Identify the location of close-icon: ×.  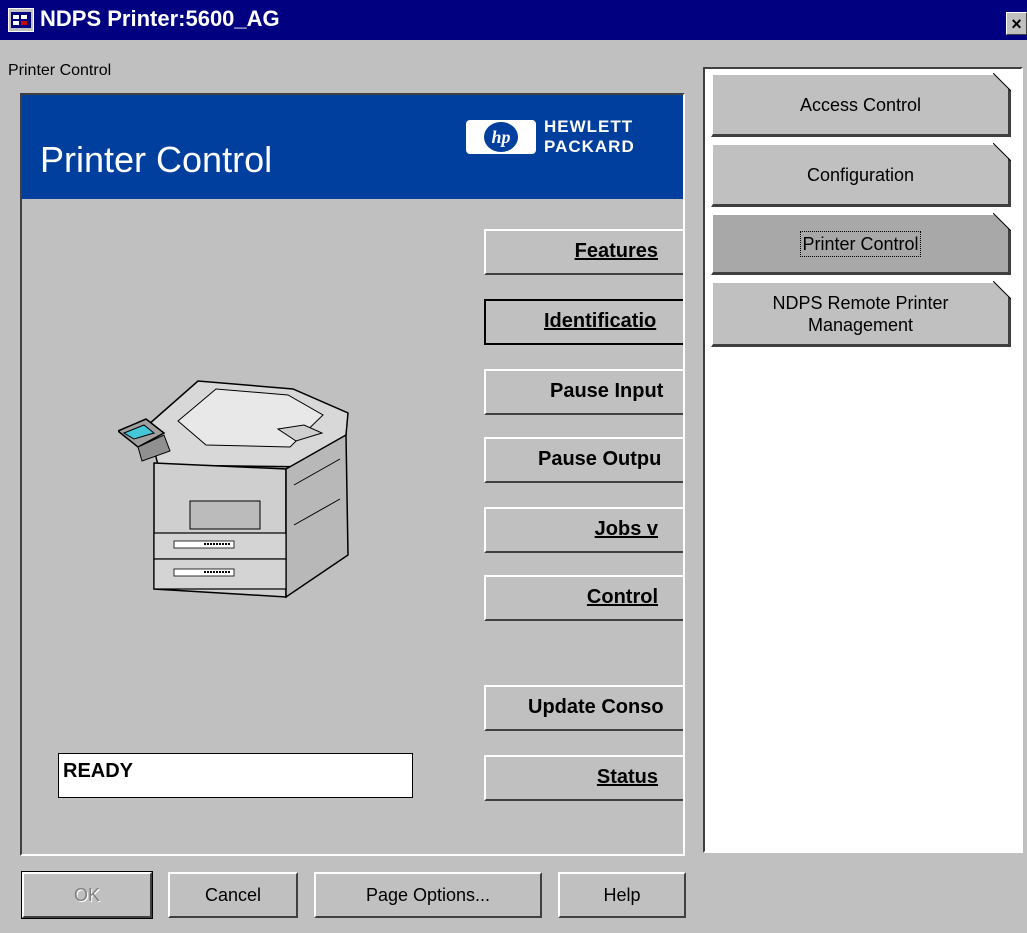
(1016, 23).